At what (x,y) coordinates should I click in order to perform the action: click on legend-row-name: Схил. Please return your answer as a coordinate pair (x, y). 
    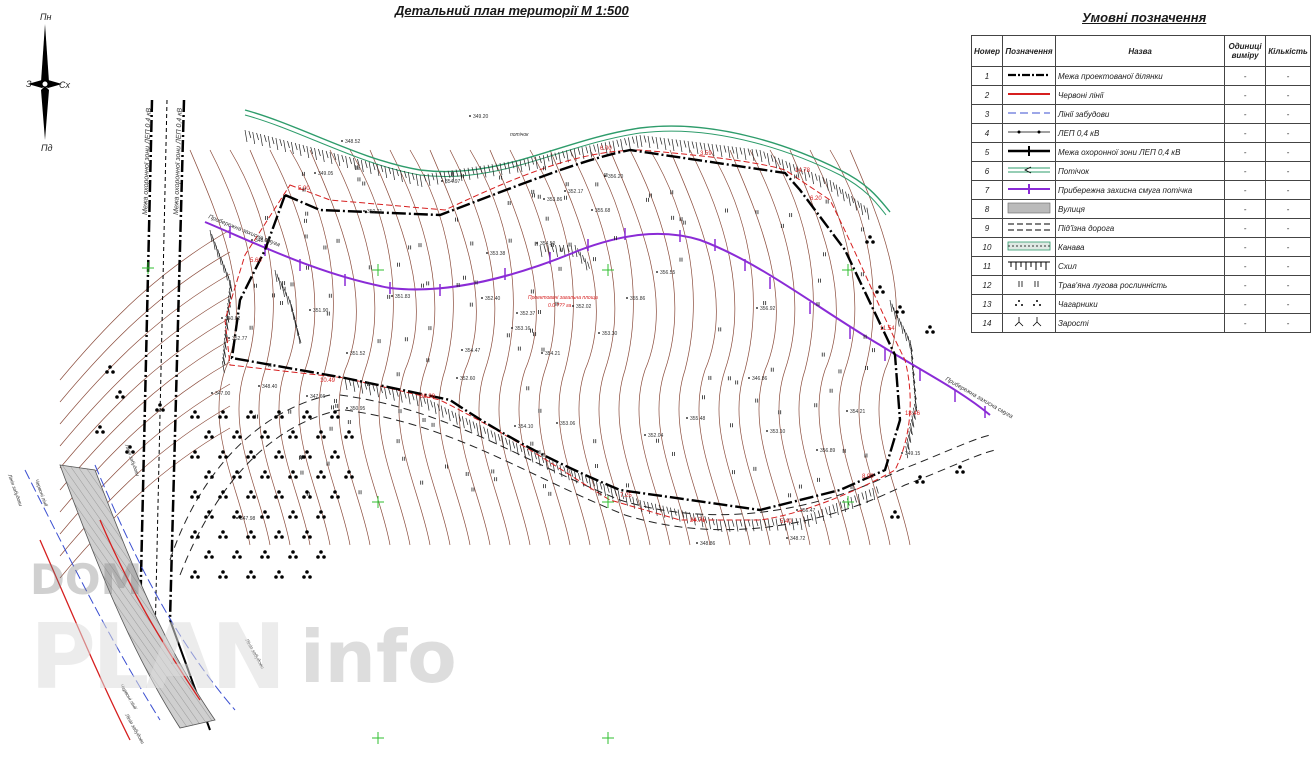
    Looking at the image, I should click on (1140, 266).